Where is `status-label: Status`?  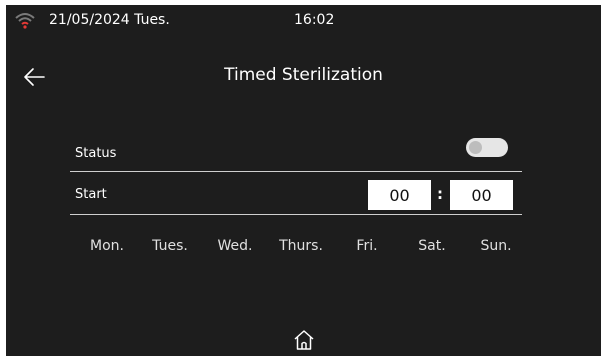 status-label: Status is located at coordinates (96, 153).